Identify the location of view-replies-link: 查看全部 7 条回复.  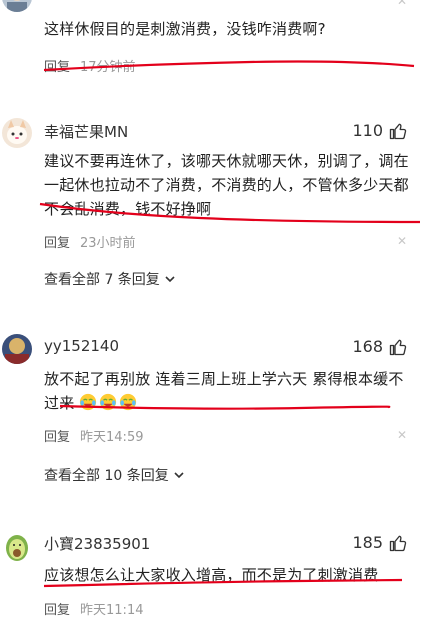
(110, 279).